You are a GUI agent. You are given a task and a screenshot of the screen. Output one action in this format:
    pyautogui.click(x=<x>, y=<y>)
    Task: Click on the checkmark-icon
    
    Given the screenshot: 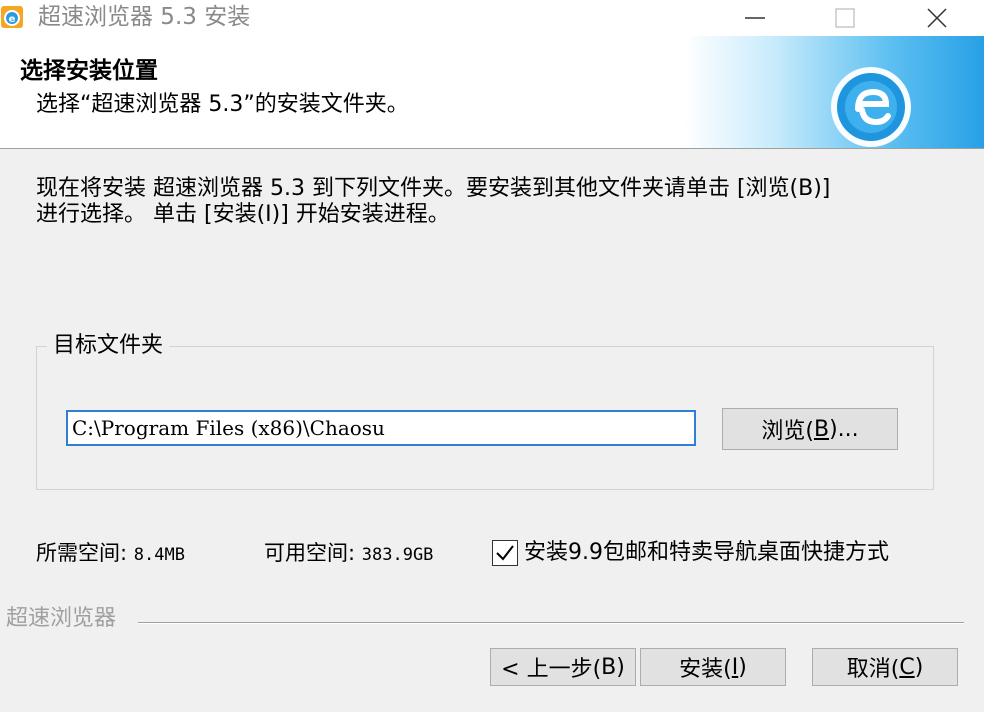 What is the action you would take?
    pyautogui.click(x=505, y=553)
    